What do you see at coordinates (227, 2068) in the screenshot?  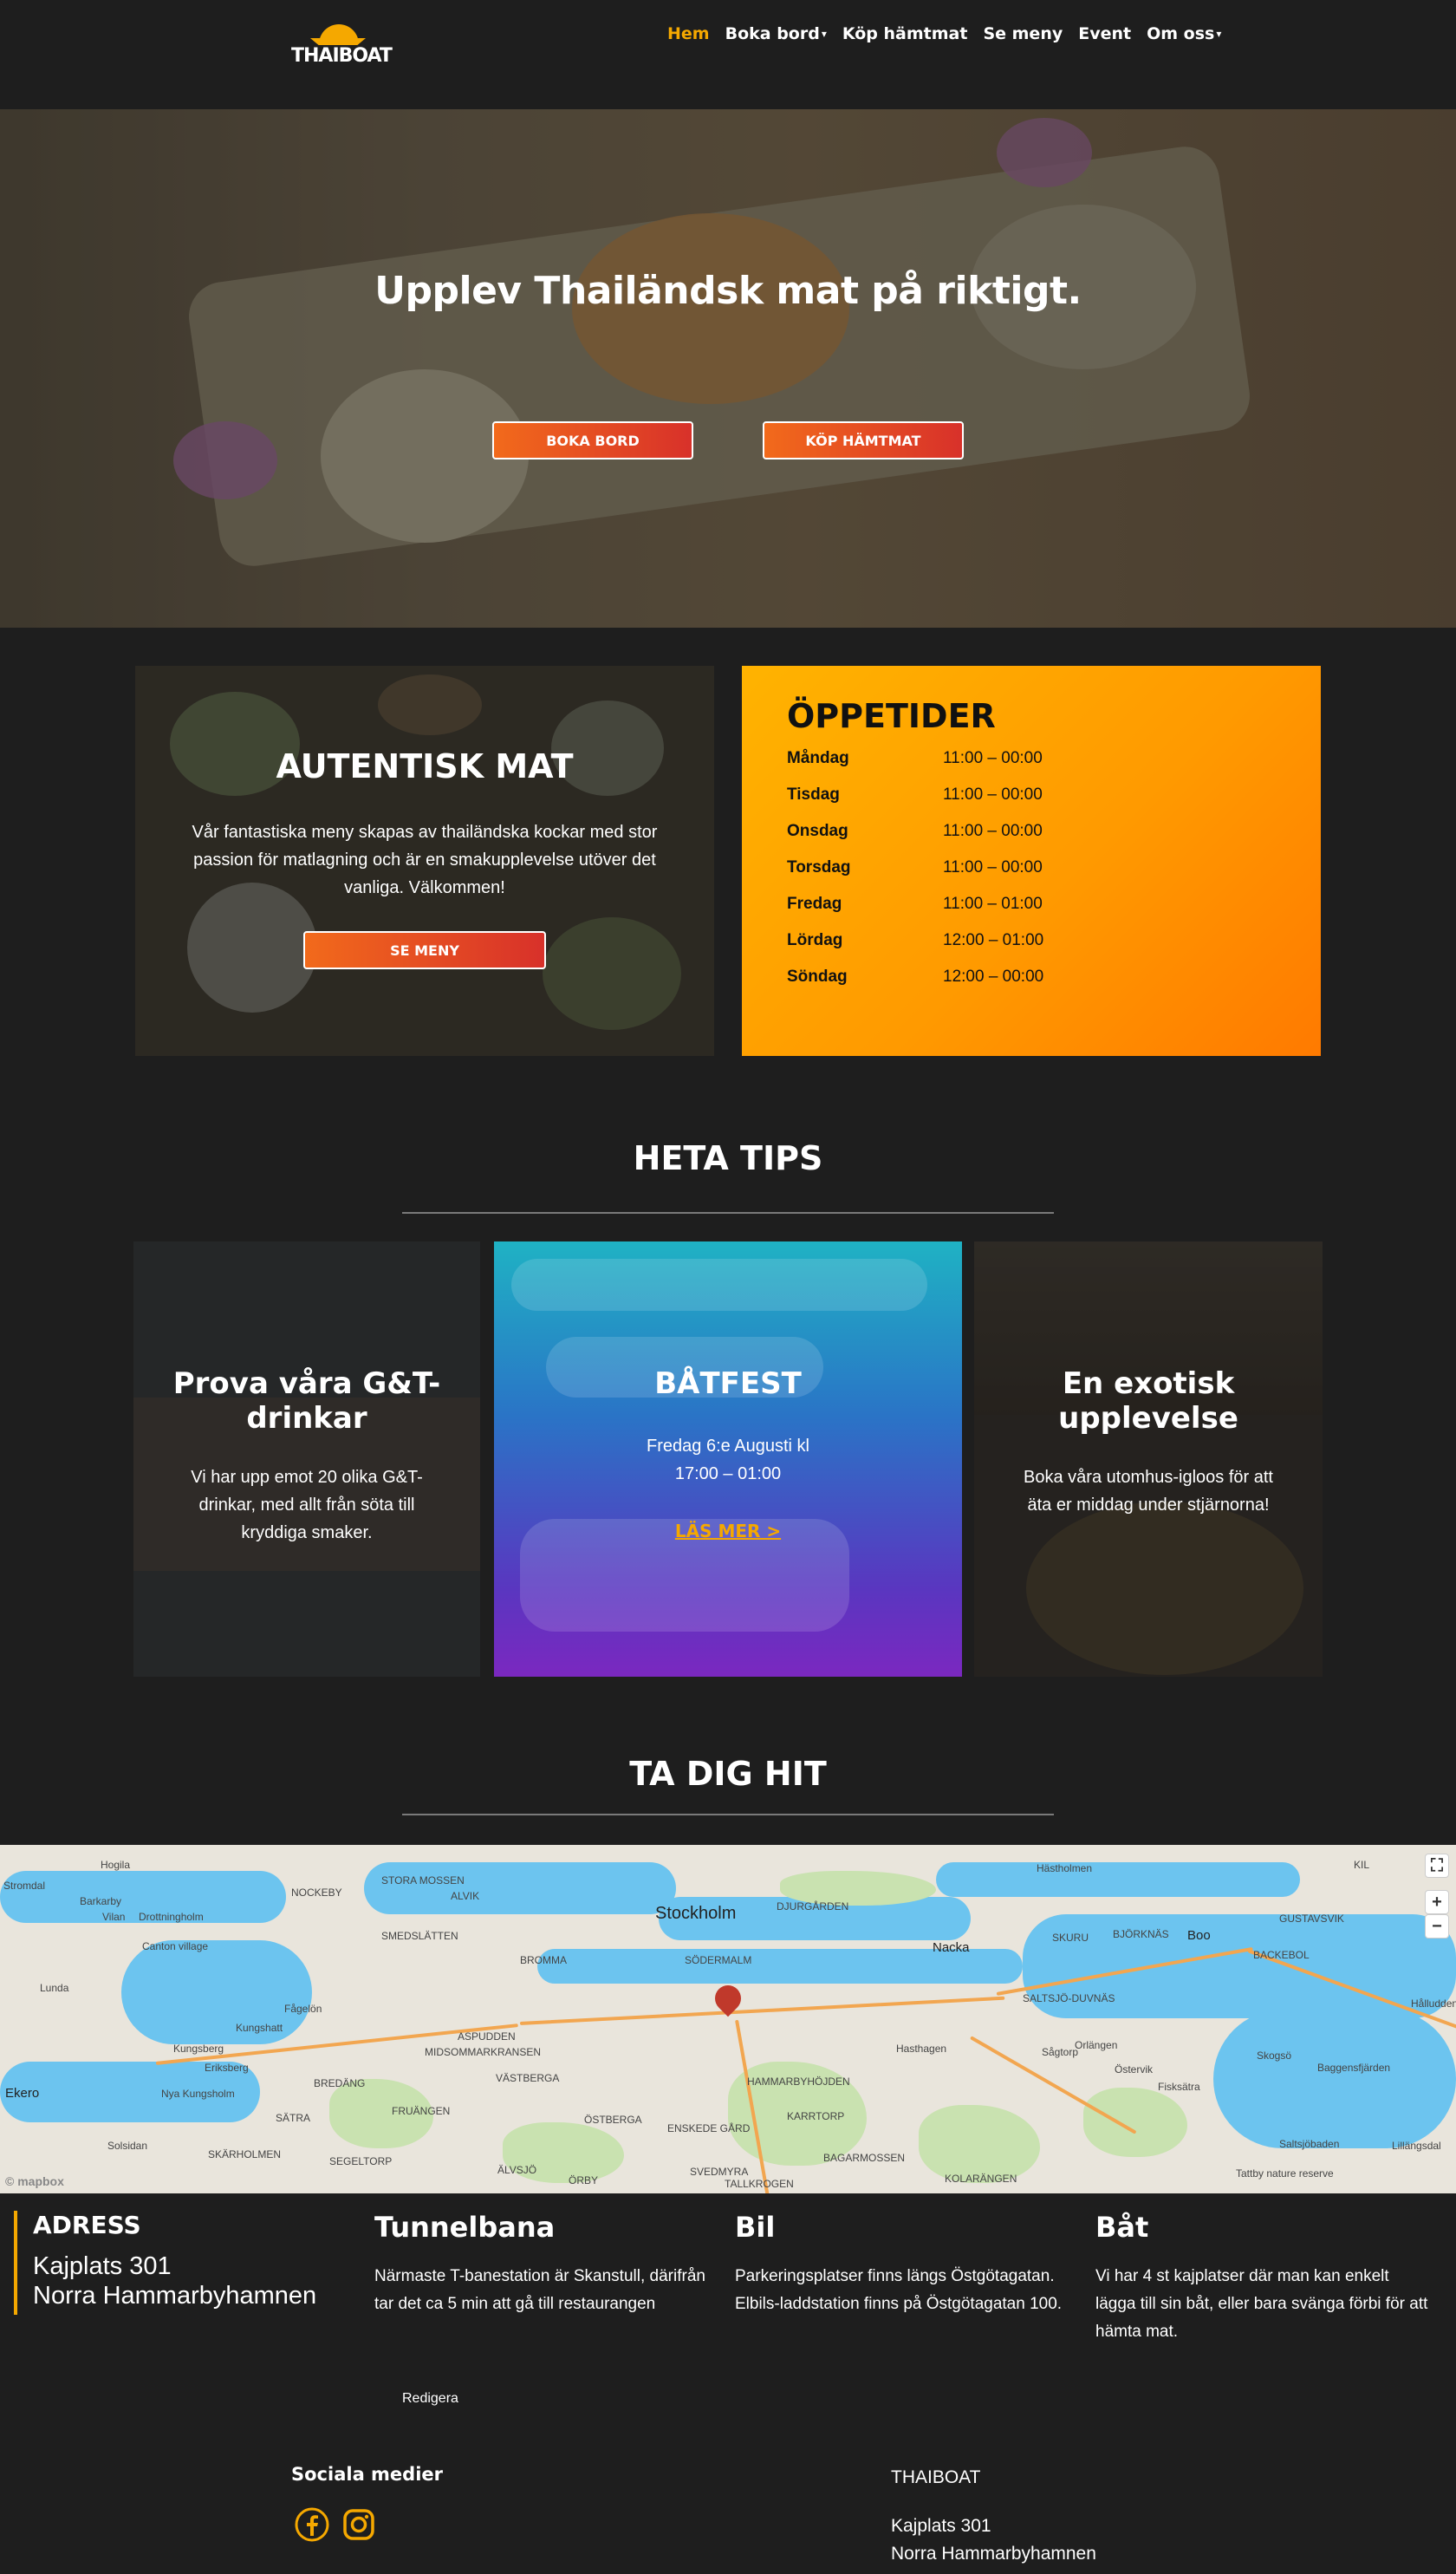 I see `map-label: Eriksberg` at bounding box center [227, 2068].